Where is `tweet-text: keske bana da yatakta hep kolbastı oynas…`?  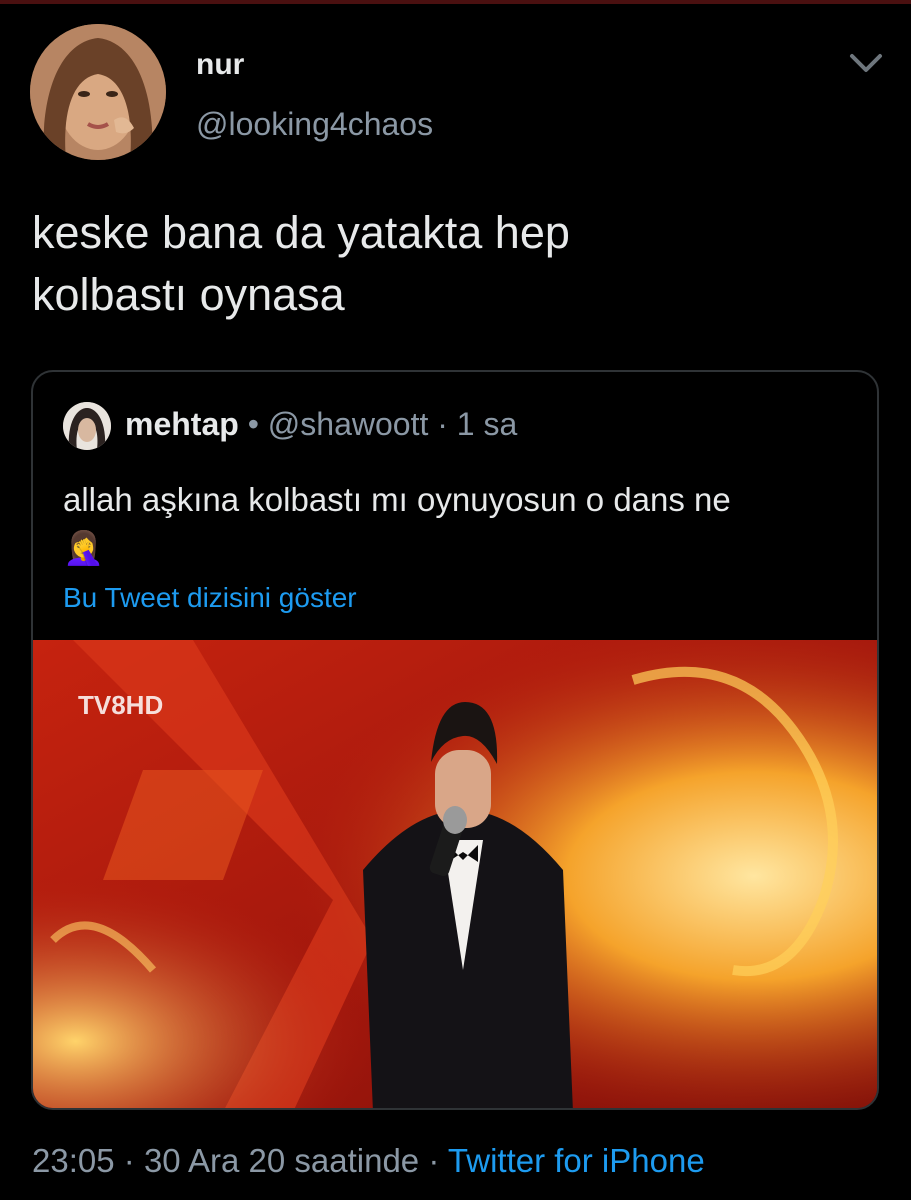 tweet-text: keske bana da yatakta hep kolbastı oynas… is located at coordinates (452, 264).